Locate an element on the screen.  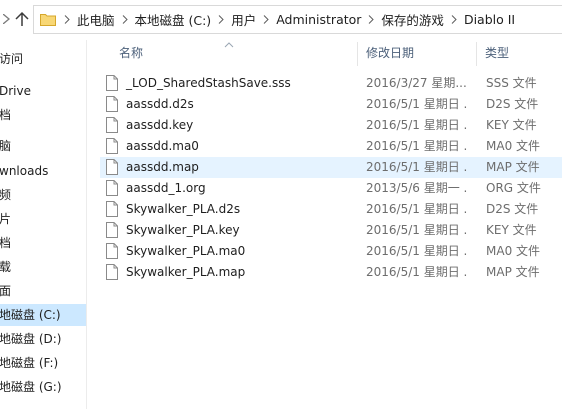
sidebar-item-label: 地磁盘 (C:) is located at coordinates (30, 315).